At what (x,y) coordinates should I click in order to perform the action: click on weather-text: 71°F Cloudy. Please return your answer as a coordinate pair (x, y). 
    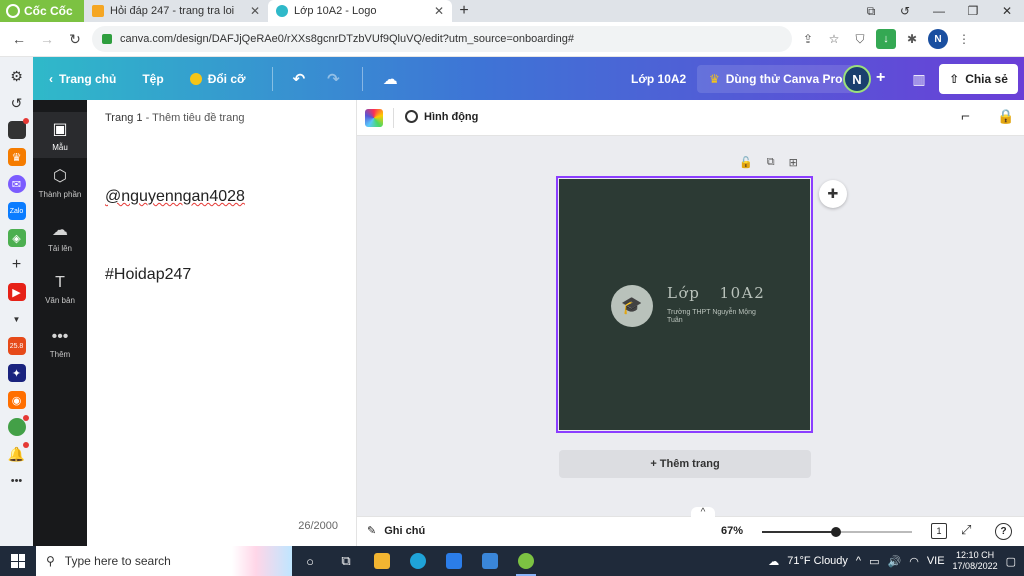
    Looking at the image, I should click on (817, 561).